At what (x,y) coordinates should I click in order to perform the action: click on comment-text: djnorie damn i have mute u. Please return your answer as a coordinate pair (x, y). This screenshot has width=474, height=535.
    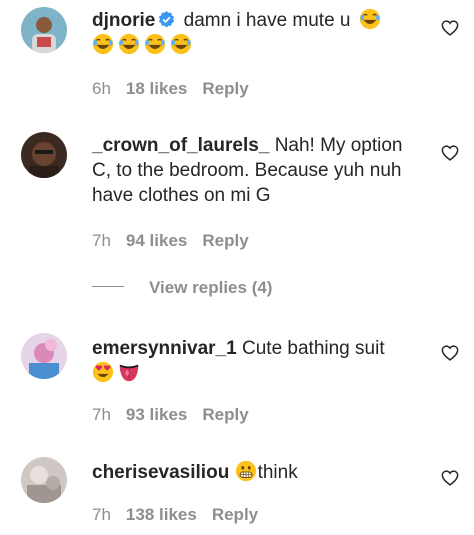
    Looking at the image, I should click on (258, 33).